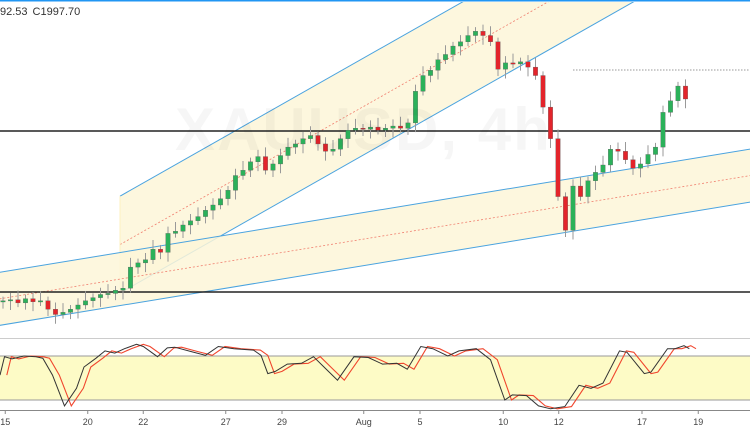 The image size is (750, 430). I want to click on x-tick-label: 15, so click(5, 422).